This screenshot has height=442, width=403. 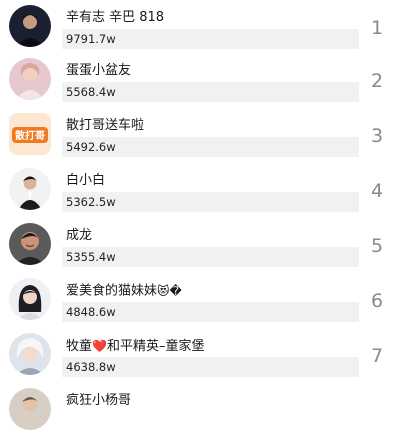 I want to click on viewer-count: 9791.7w, so click(x=91, y=39).